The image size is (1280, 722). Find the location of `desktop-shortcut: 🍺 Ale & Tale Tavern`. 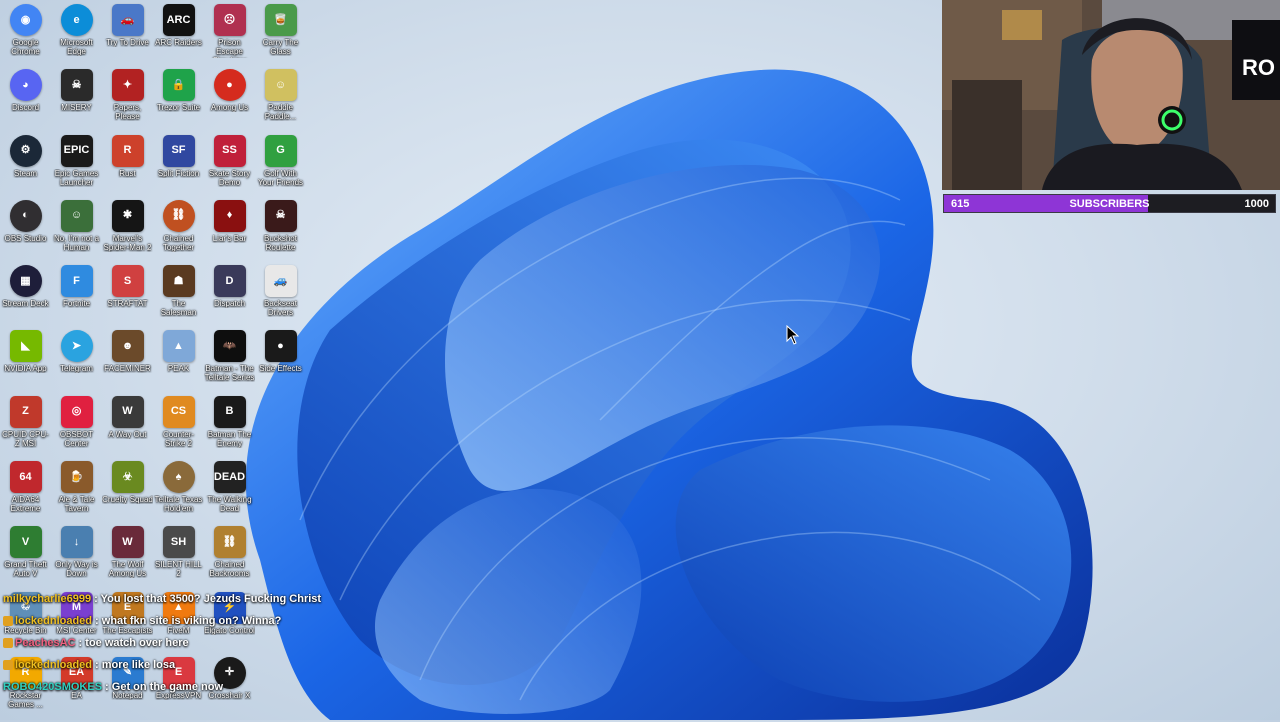

desktop-shortcut: 🍺 Ale & Tale Tavern is located at coordinates (76, 493).